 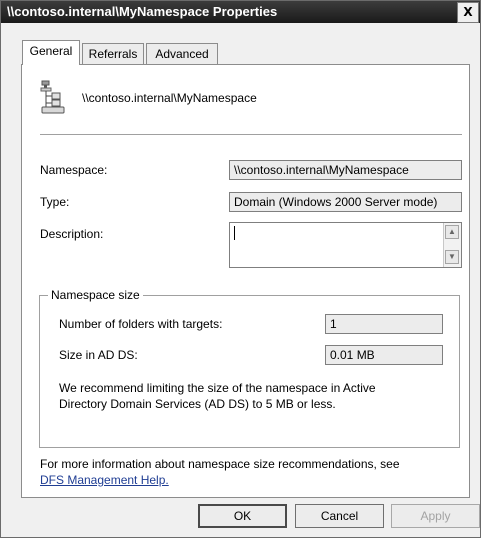 I want to click on tab-referrals: Referrals, so click(x=113, y=53).